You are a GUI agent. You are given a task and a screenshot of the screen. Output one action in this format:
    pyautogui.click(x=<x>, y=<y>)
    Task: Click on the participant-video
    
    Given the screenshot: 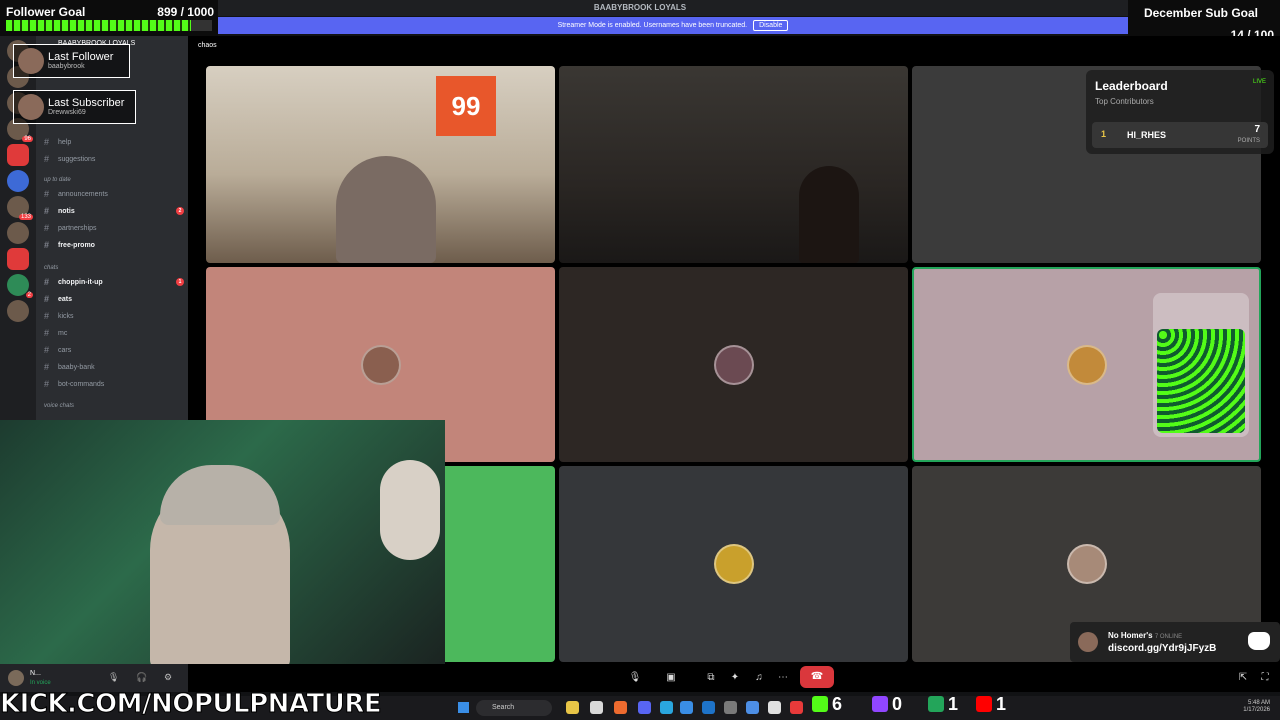 What is the action you would take?
    pyautogui.click(x=829, y=214)
    